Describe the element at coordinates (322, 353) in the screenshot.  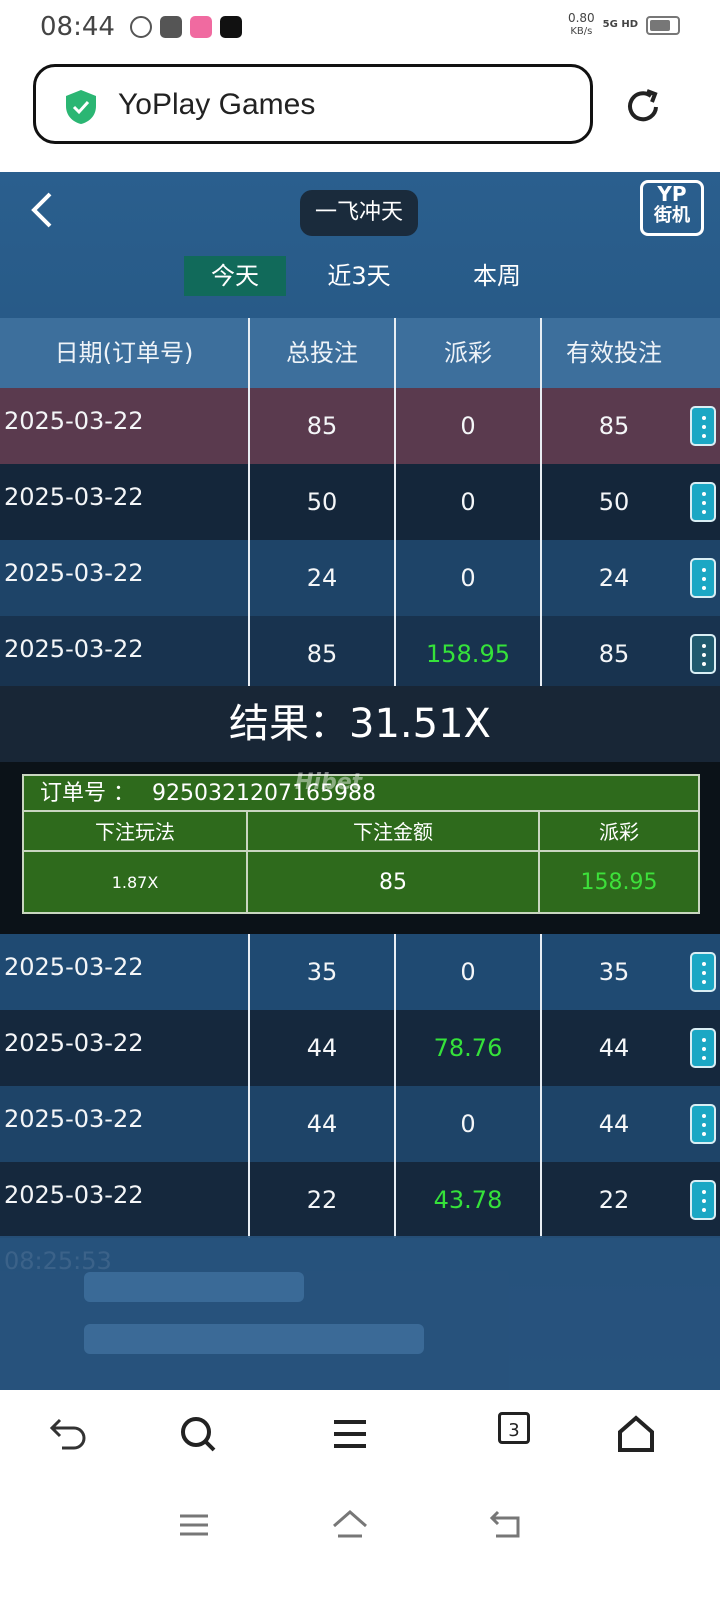
I see `header-bet: 总投注` at that location.